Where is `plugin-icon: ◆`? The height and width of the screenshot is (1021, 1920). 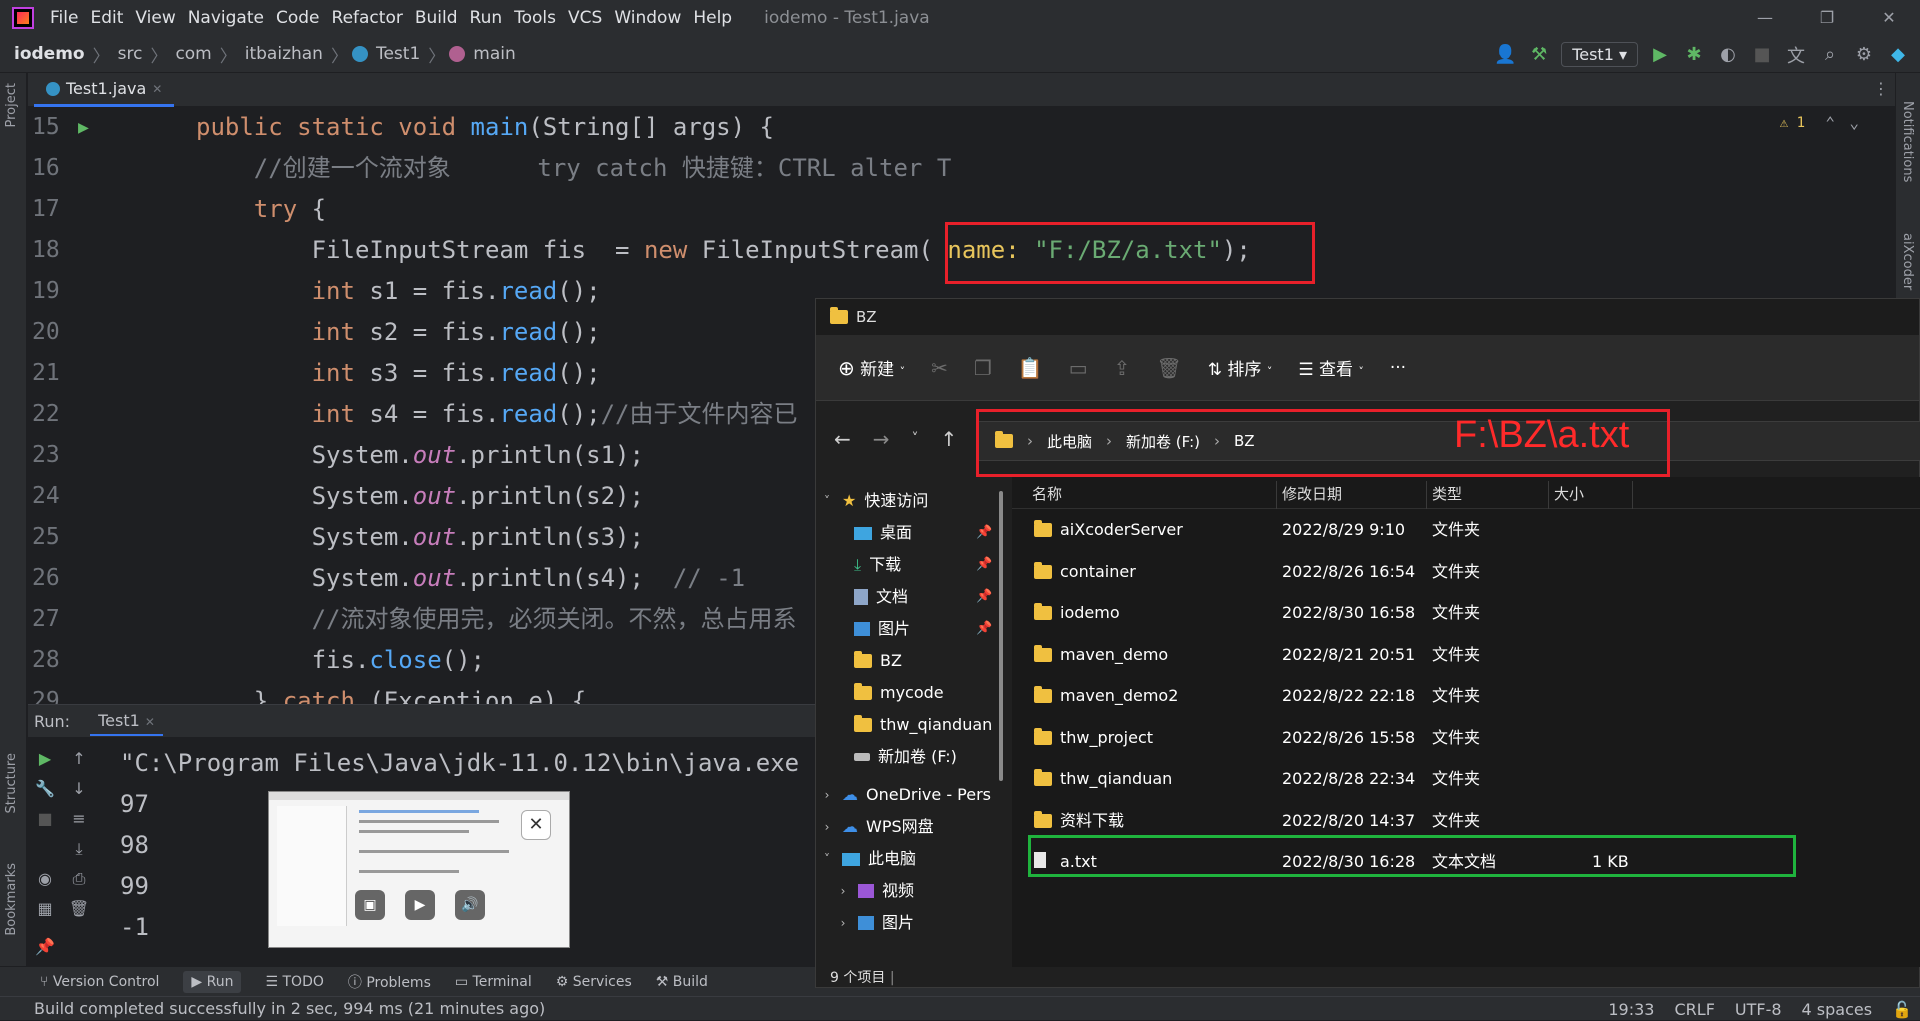
plugin-icon: ◆ is located at coordinates (1898, 55).